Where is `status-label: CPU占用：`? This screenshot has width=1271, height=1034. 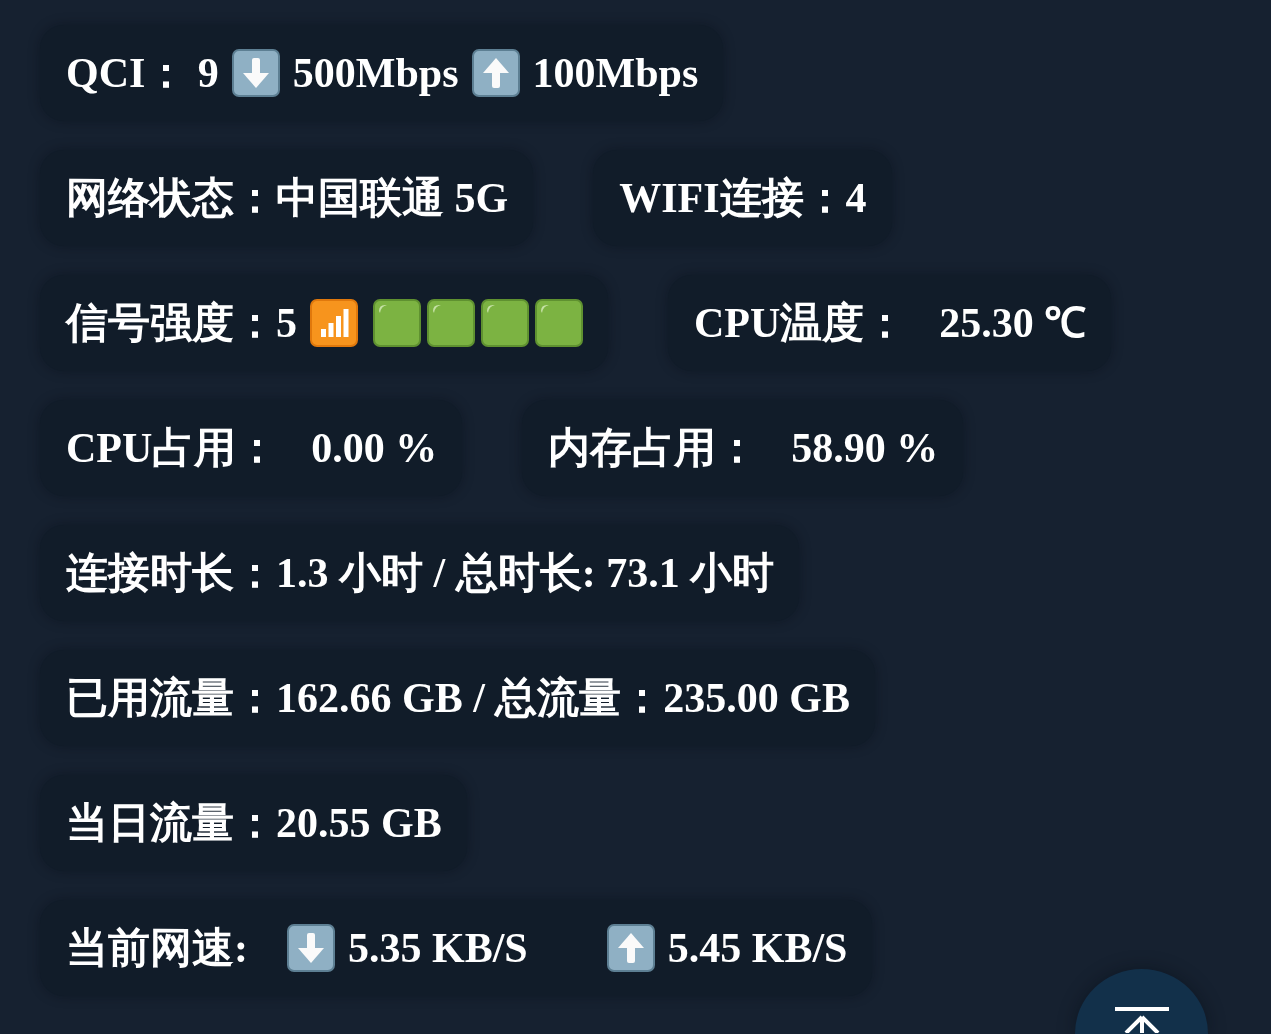
status-label: CPU占用： is located at coordinates (172, 448).